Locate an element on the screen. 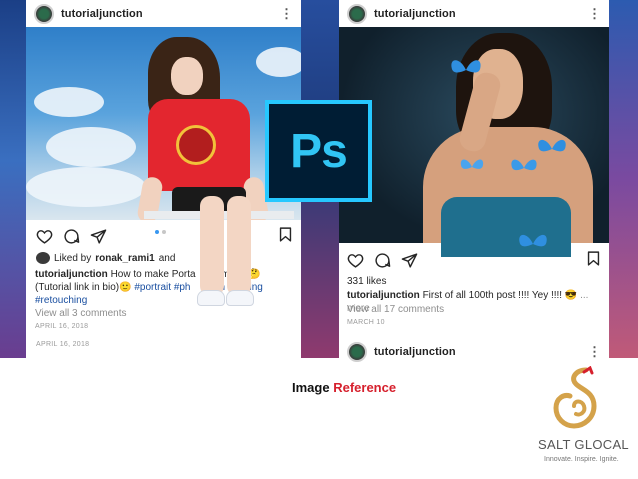 This screenshot has width=638, height=479. brand-tagline: Innovate. Inspire. Ignite. is located at coordinates (581, 459).